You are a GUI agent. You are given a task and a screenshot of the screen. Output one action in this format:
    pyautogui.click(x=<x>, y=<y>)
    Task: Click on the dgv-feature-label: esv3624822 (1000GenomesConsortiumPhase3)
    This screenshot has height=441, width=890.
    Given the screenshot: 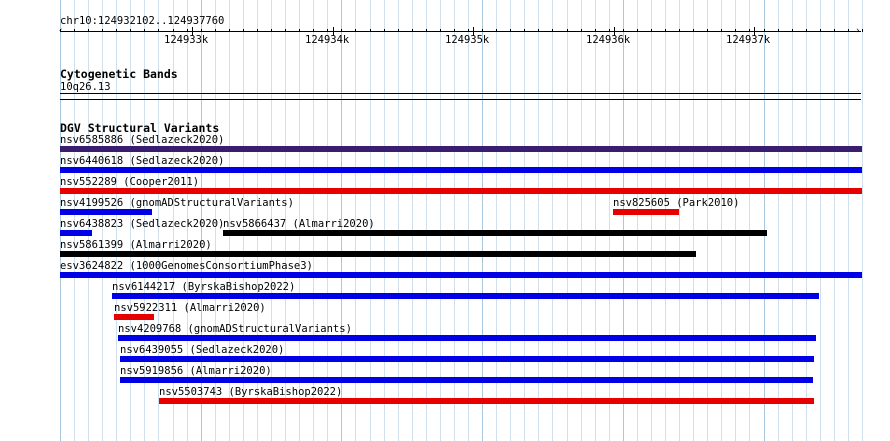 What is the action you would take?
    pyautogui.click(x=186, y=266)
    